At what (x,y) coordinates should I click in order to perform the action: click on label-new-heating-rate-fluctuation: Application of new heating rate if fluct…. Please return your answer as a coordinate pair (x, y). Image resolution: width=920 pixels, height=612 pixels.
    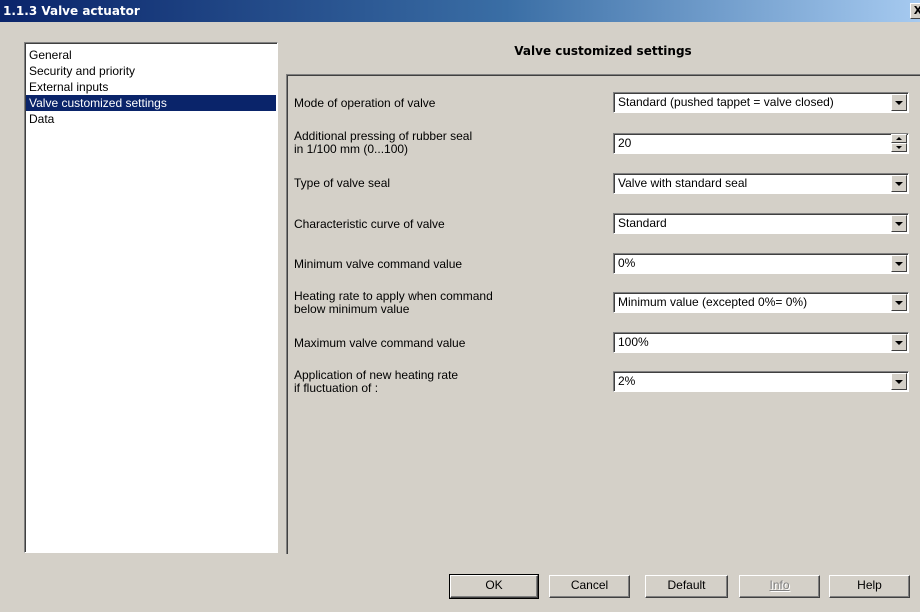
    Looking at the image, I should click on (376, 381).